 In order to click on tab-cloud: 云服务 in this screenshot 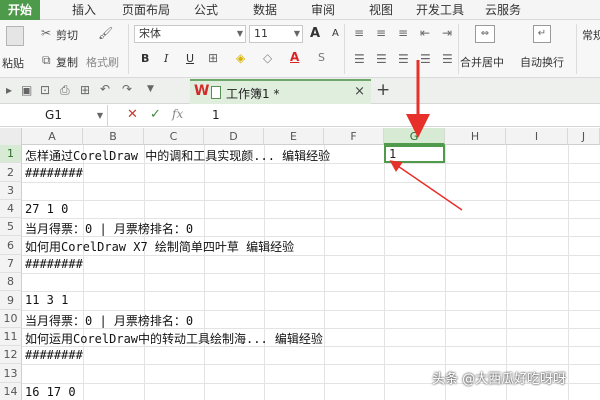, I will do `click(503, 10)`.